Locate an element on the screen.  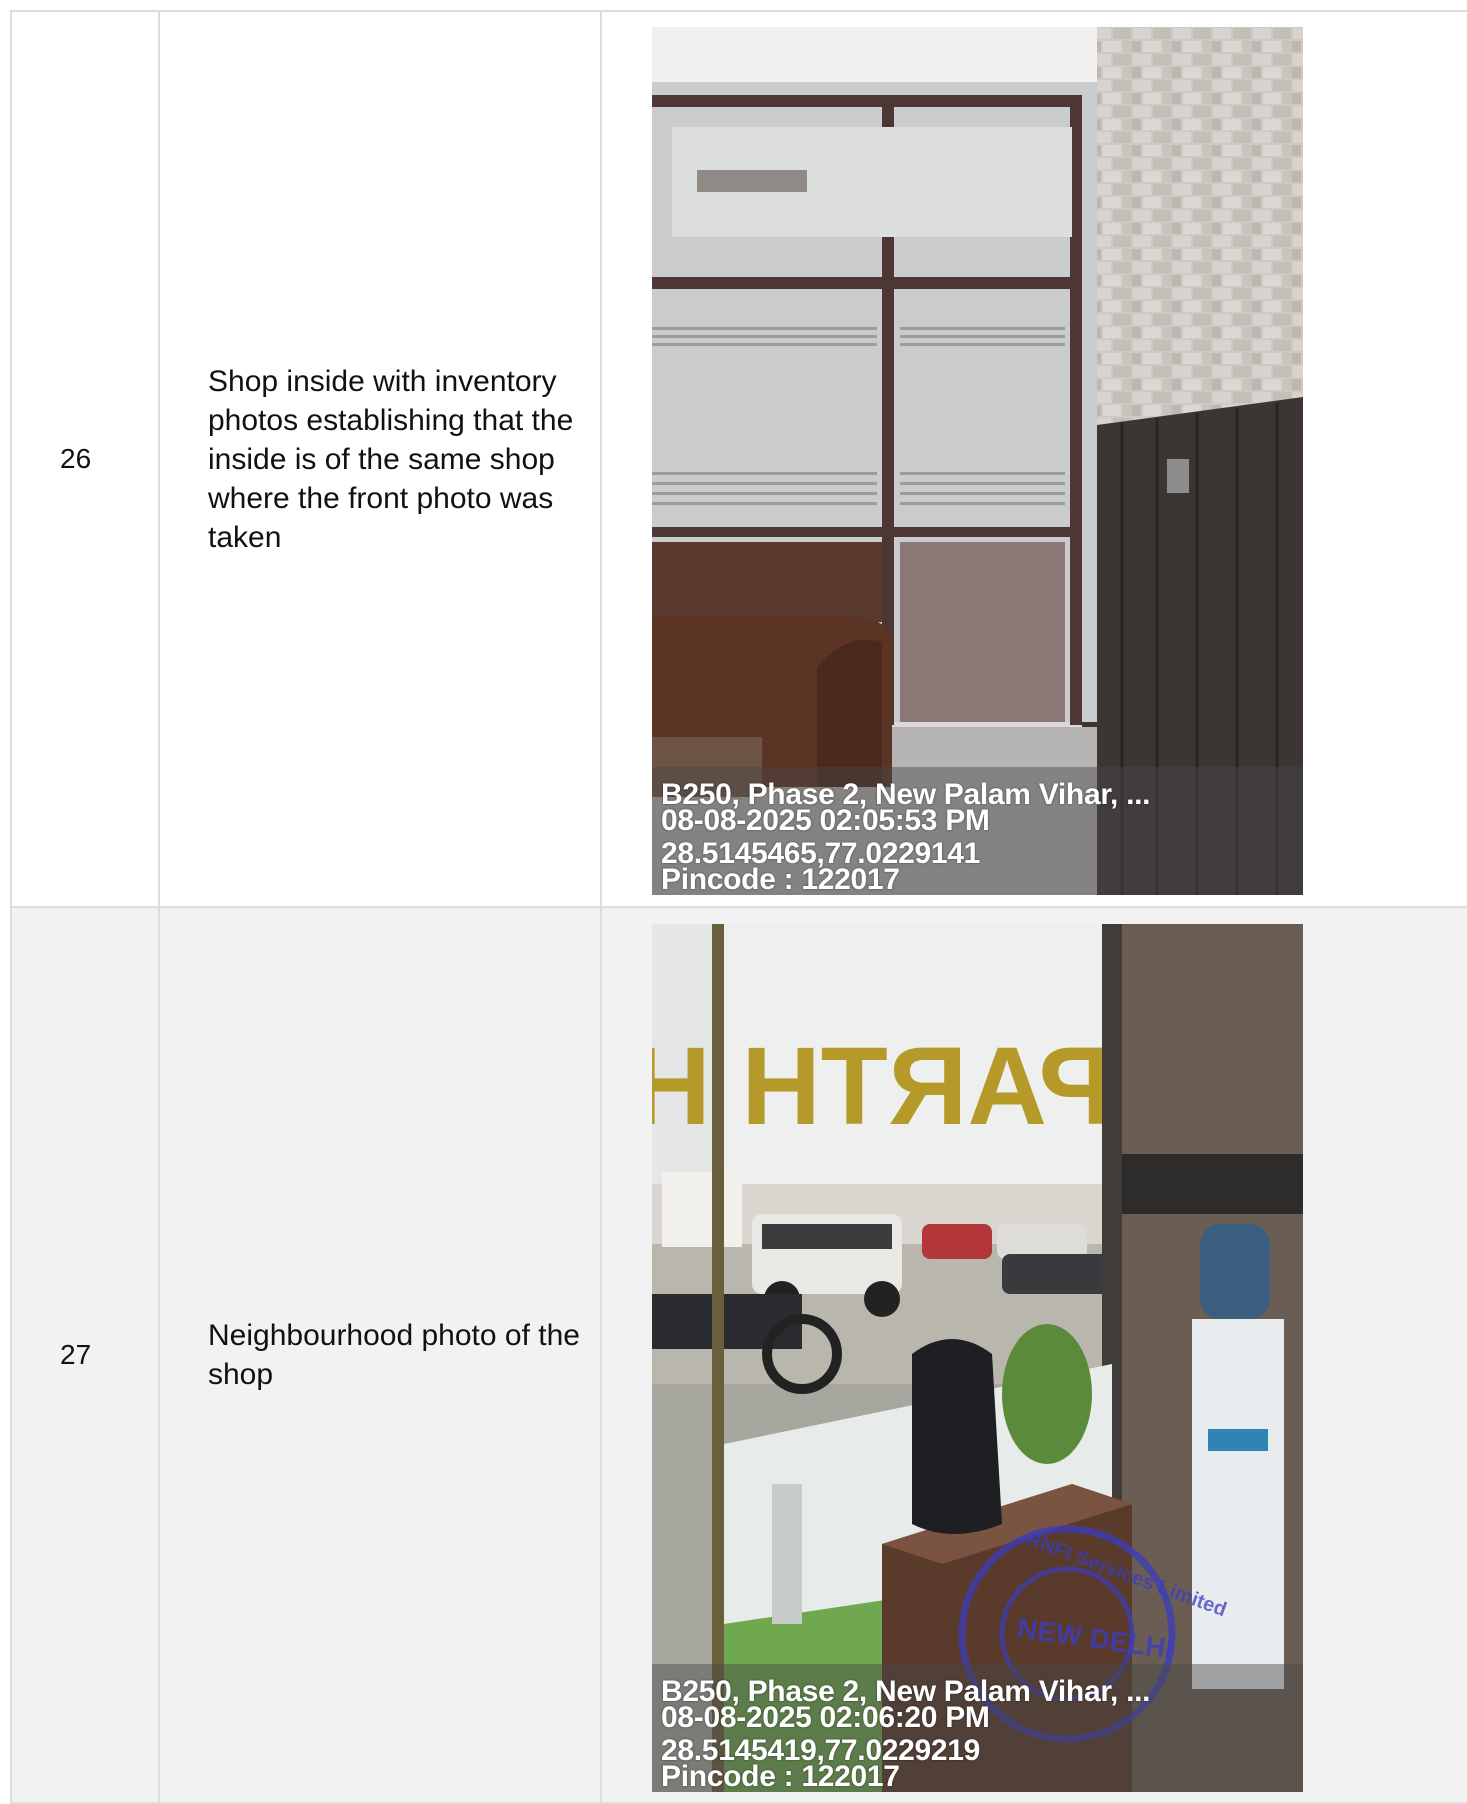
row-description: Neighbourhood photo of the shop is located at coordinates (394, 1355).